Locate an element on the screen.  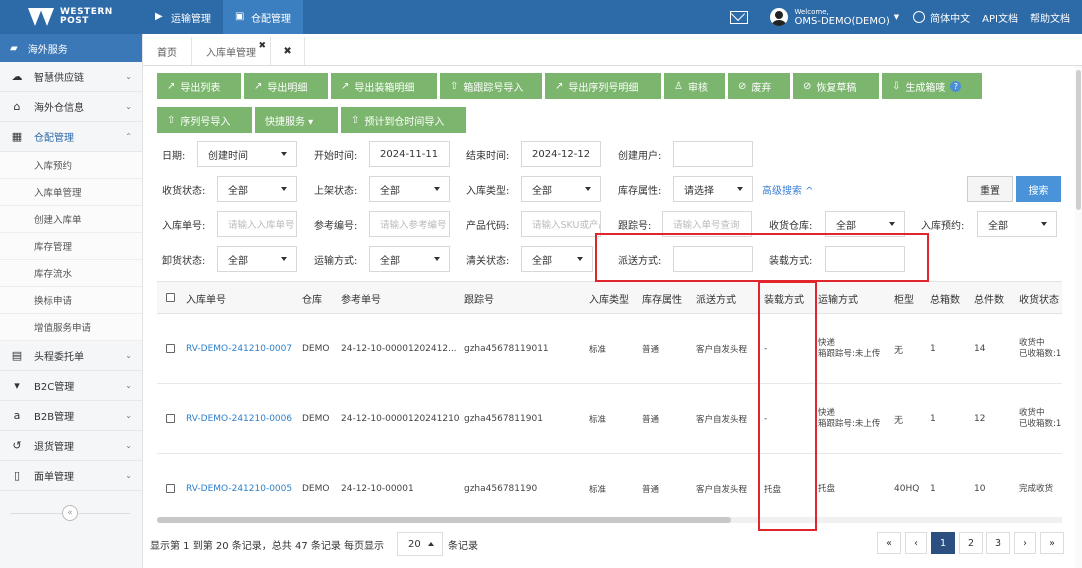
order-no-link: RV-DEMO-241210-0007 is located at coordinates (239, 349).